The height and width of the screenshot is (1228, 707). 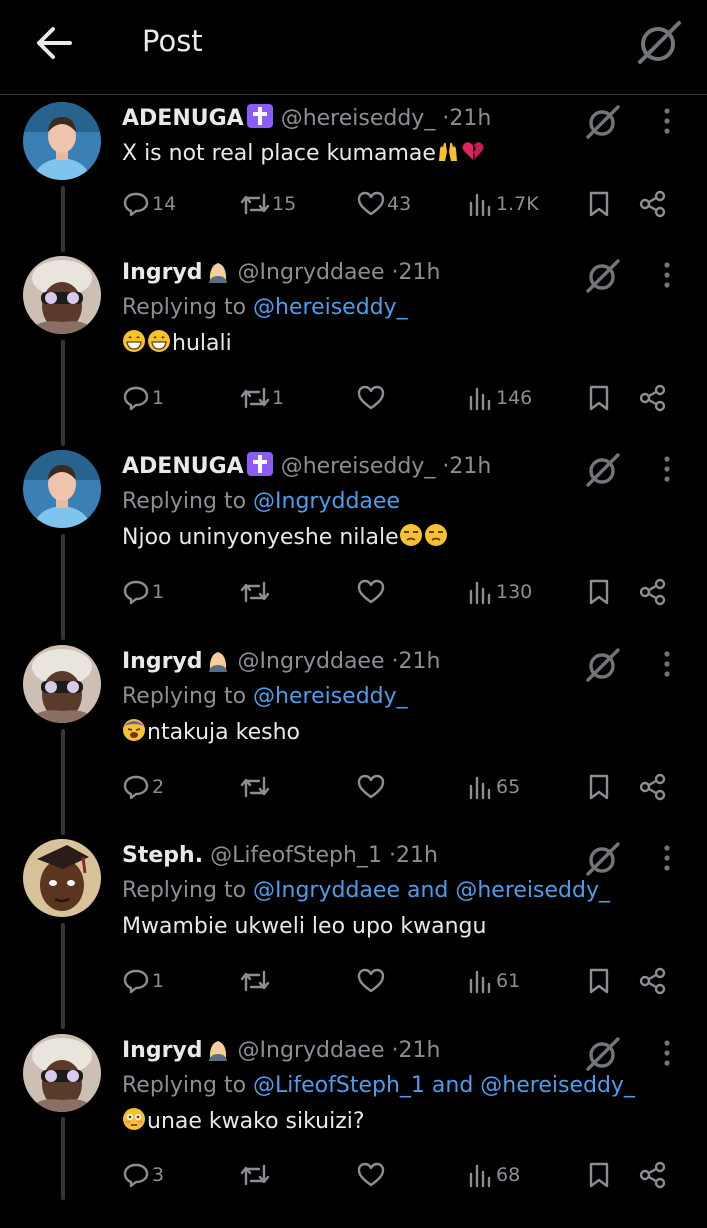 What do you see at coordinates (383, 204) in the screenshot?
I see `like-button: 43` at bounding box center [383, 204].